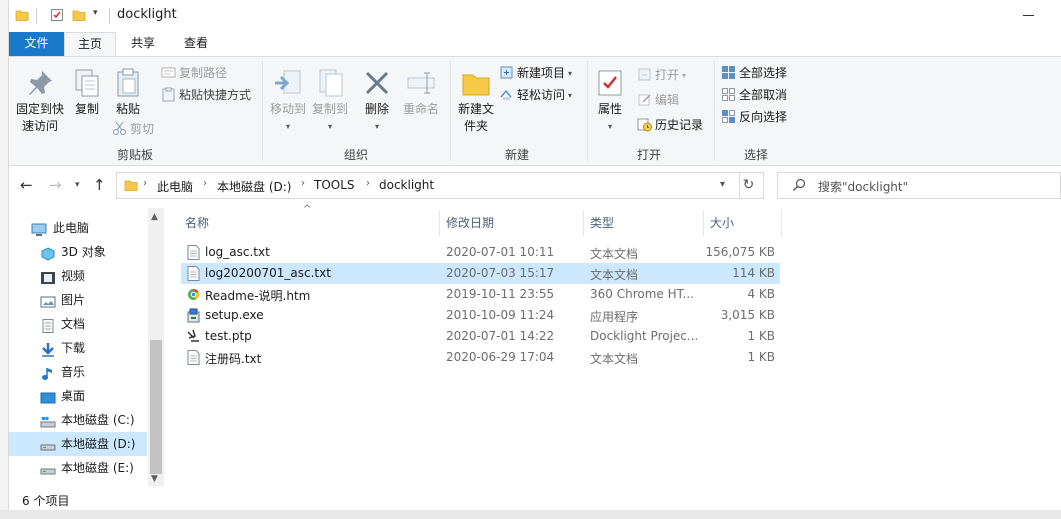  I want to click on search-input: 搜索"docklight", so click(919, 185).